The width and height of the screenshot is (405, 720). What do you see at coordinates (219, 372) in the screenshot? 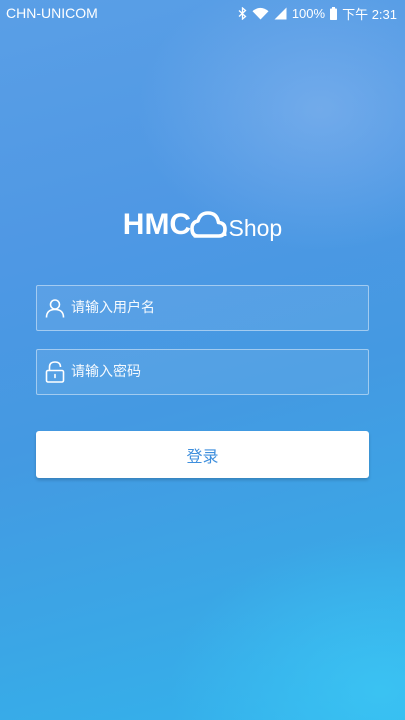
I see `password-input` at bounding box center [219, 372].